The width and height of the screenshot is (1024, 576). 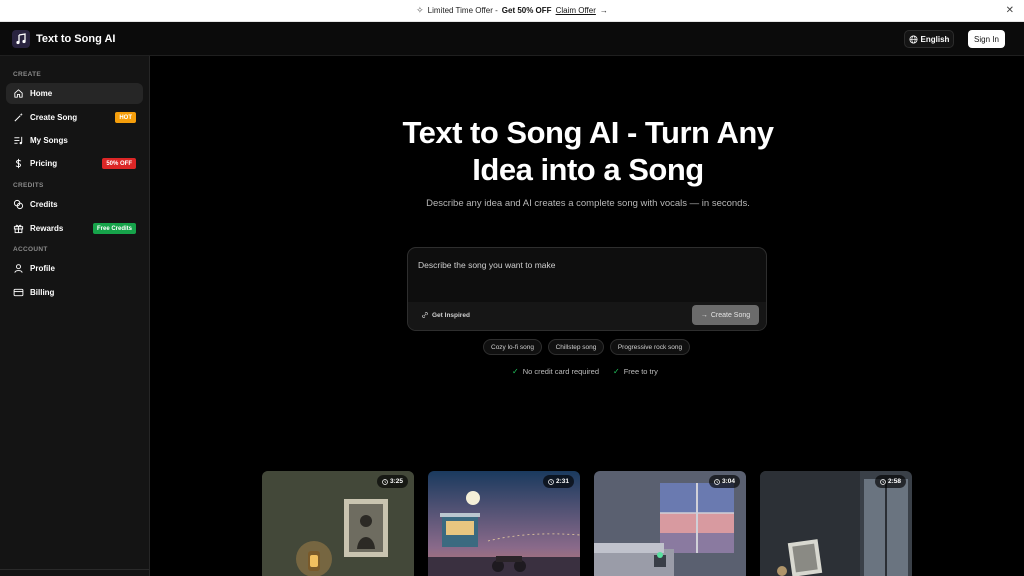 What do you see at coordinates (650, 347) in the screenshot?
I see `suggestion-chip: Progressive rock song` at bounding box center [650, 347].